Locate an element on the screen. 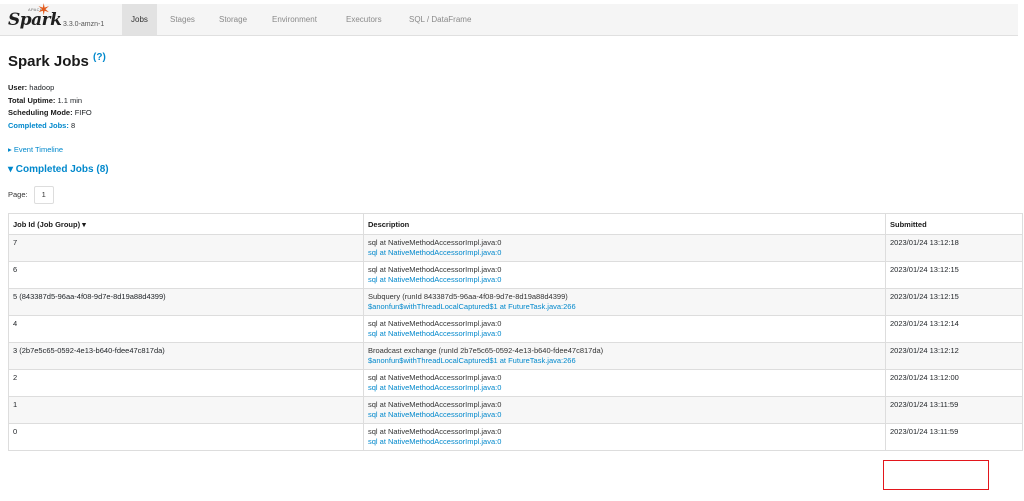 Image resolution: width=1024 pixels, height=501 pixels. summary-user-value: hadoop is located at coordinates (42, 87).